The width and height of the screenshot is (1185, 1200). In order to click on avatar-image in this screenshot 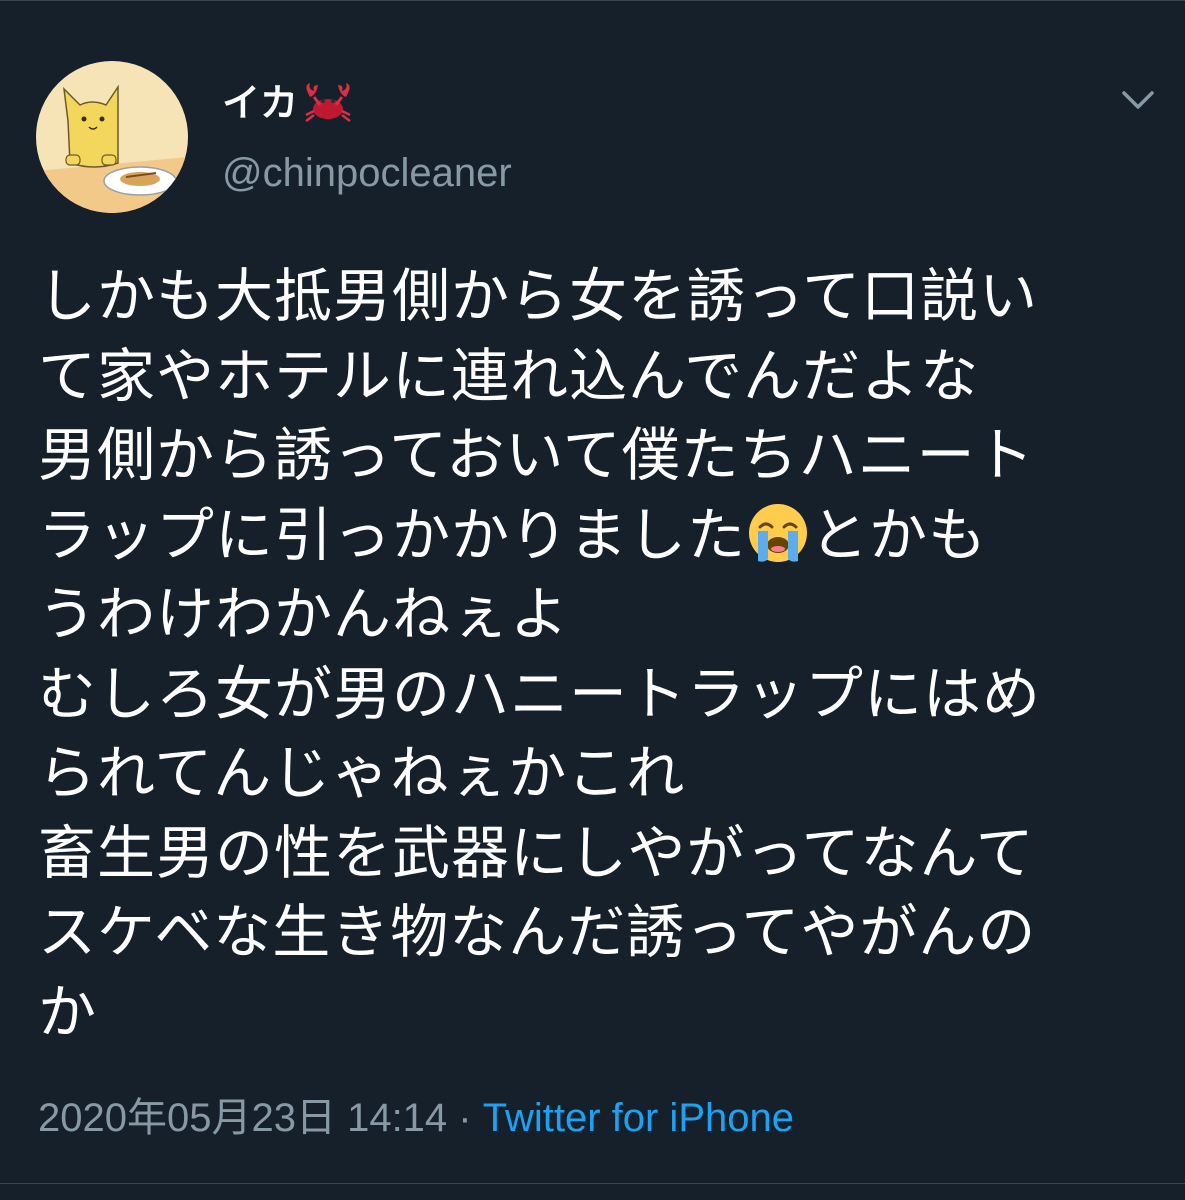, I will do `click(112, 137)`.